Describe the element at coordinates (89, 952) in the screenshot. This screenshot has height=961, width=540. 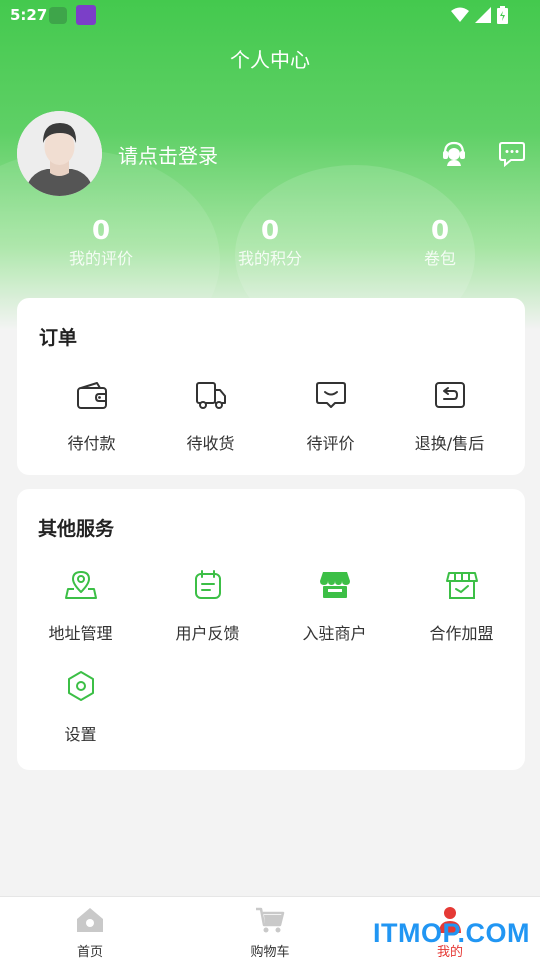
I see `tab-label: 首页` at that location.